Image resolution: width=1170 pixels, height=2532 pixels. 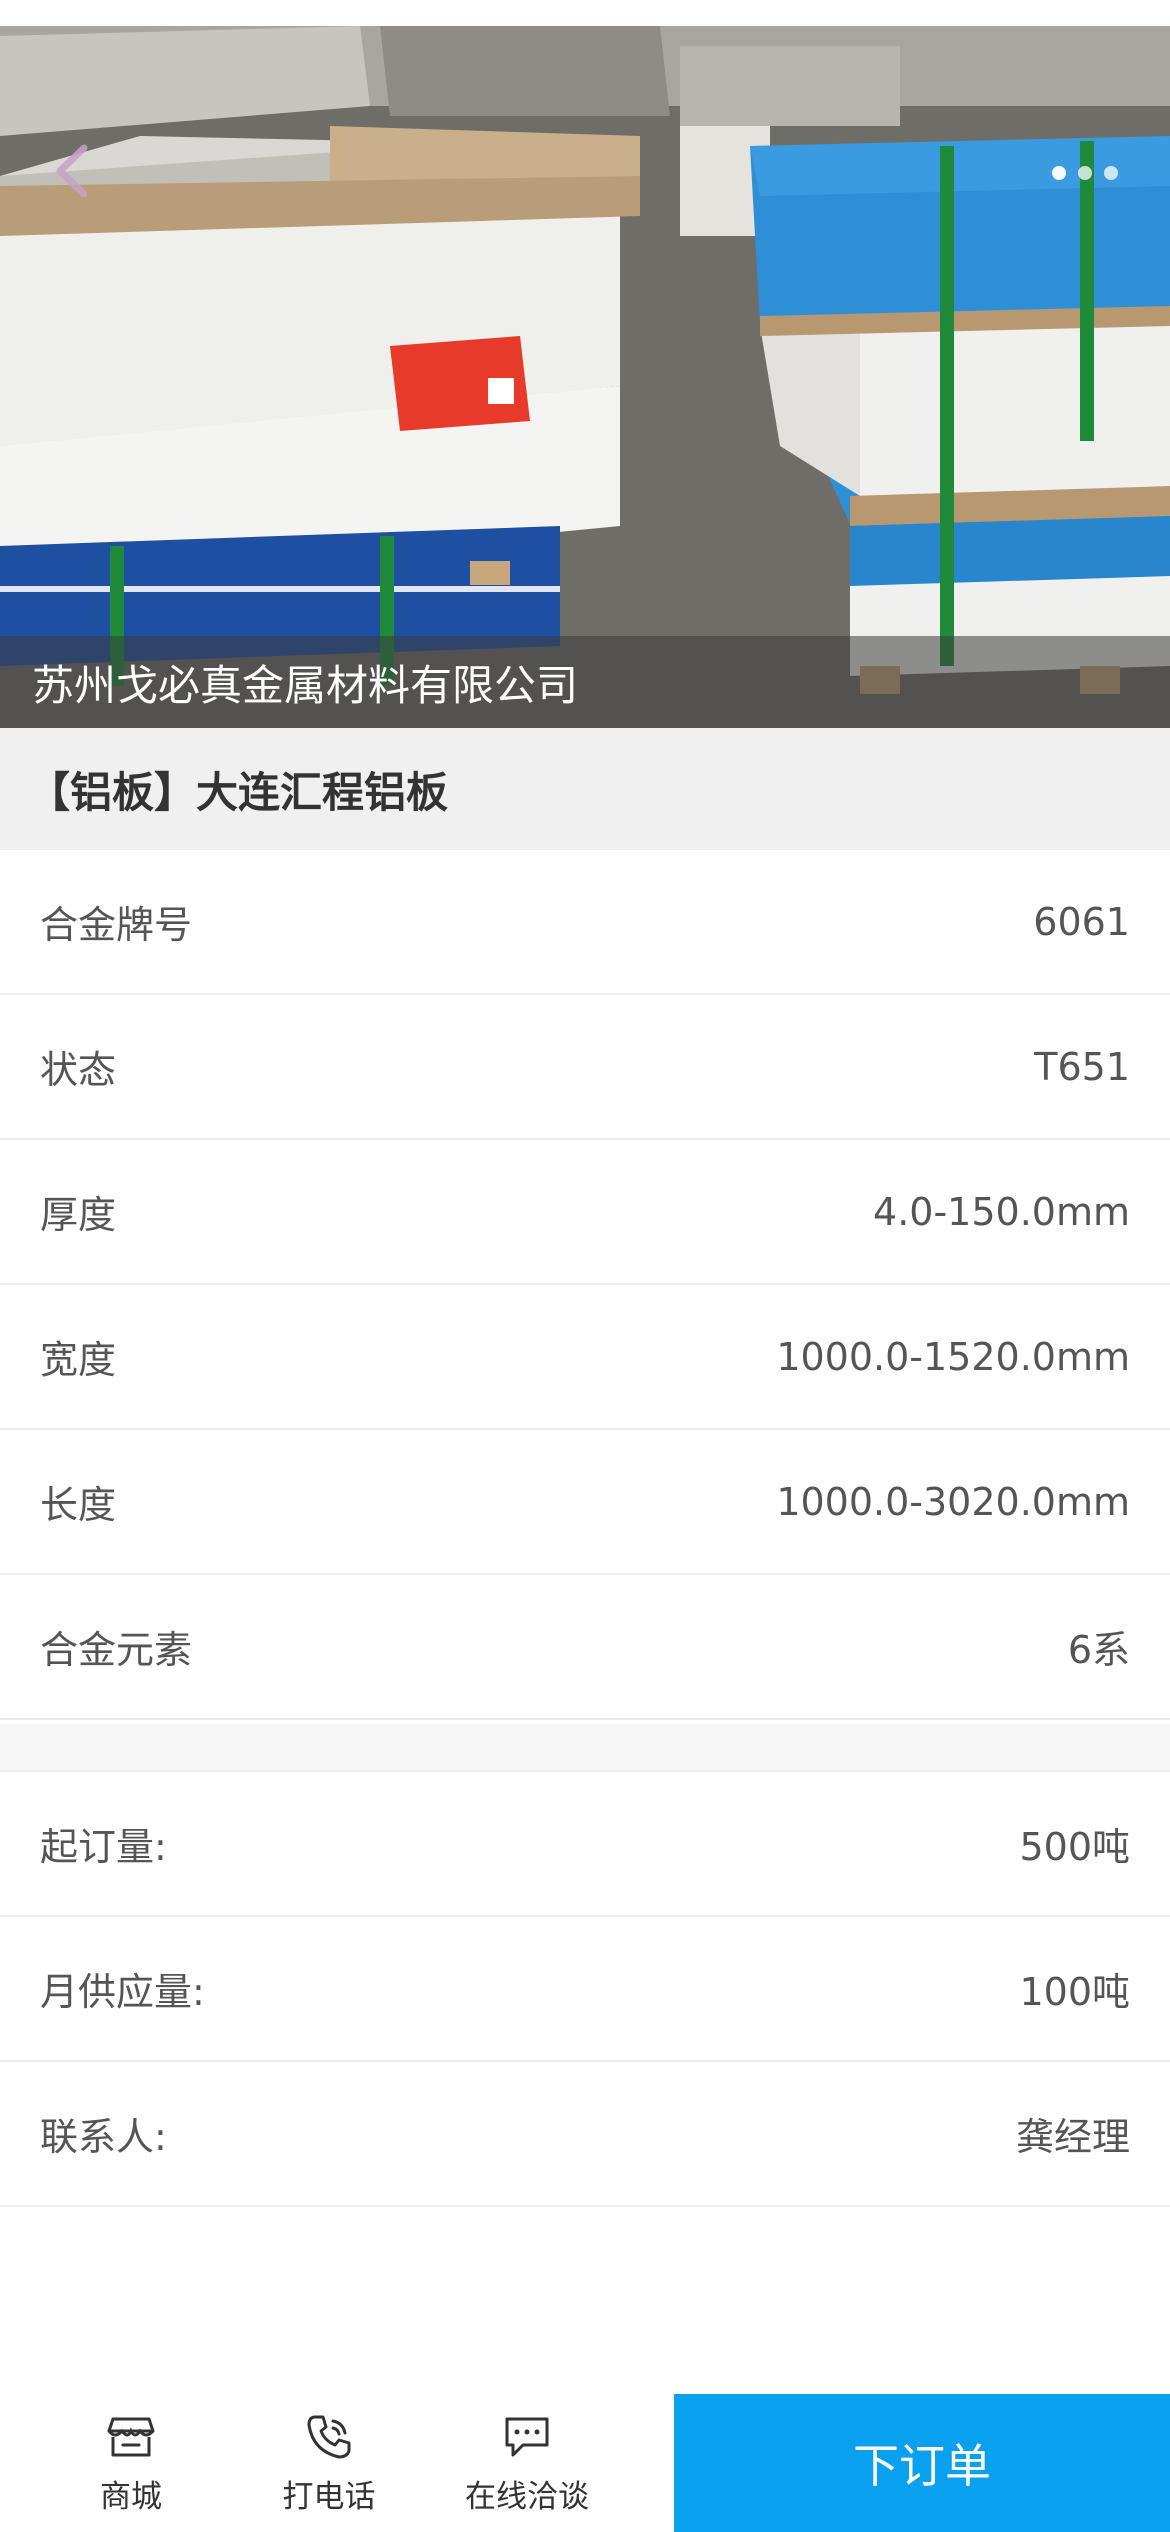 What do you see at coordinates (103, 1847) in the screenshot?
I see `order-label: 起订量:` at bounding box center [103, 1847].